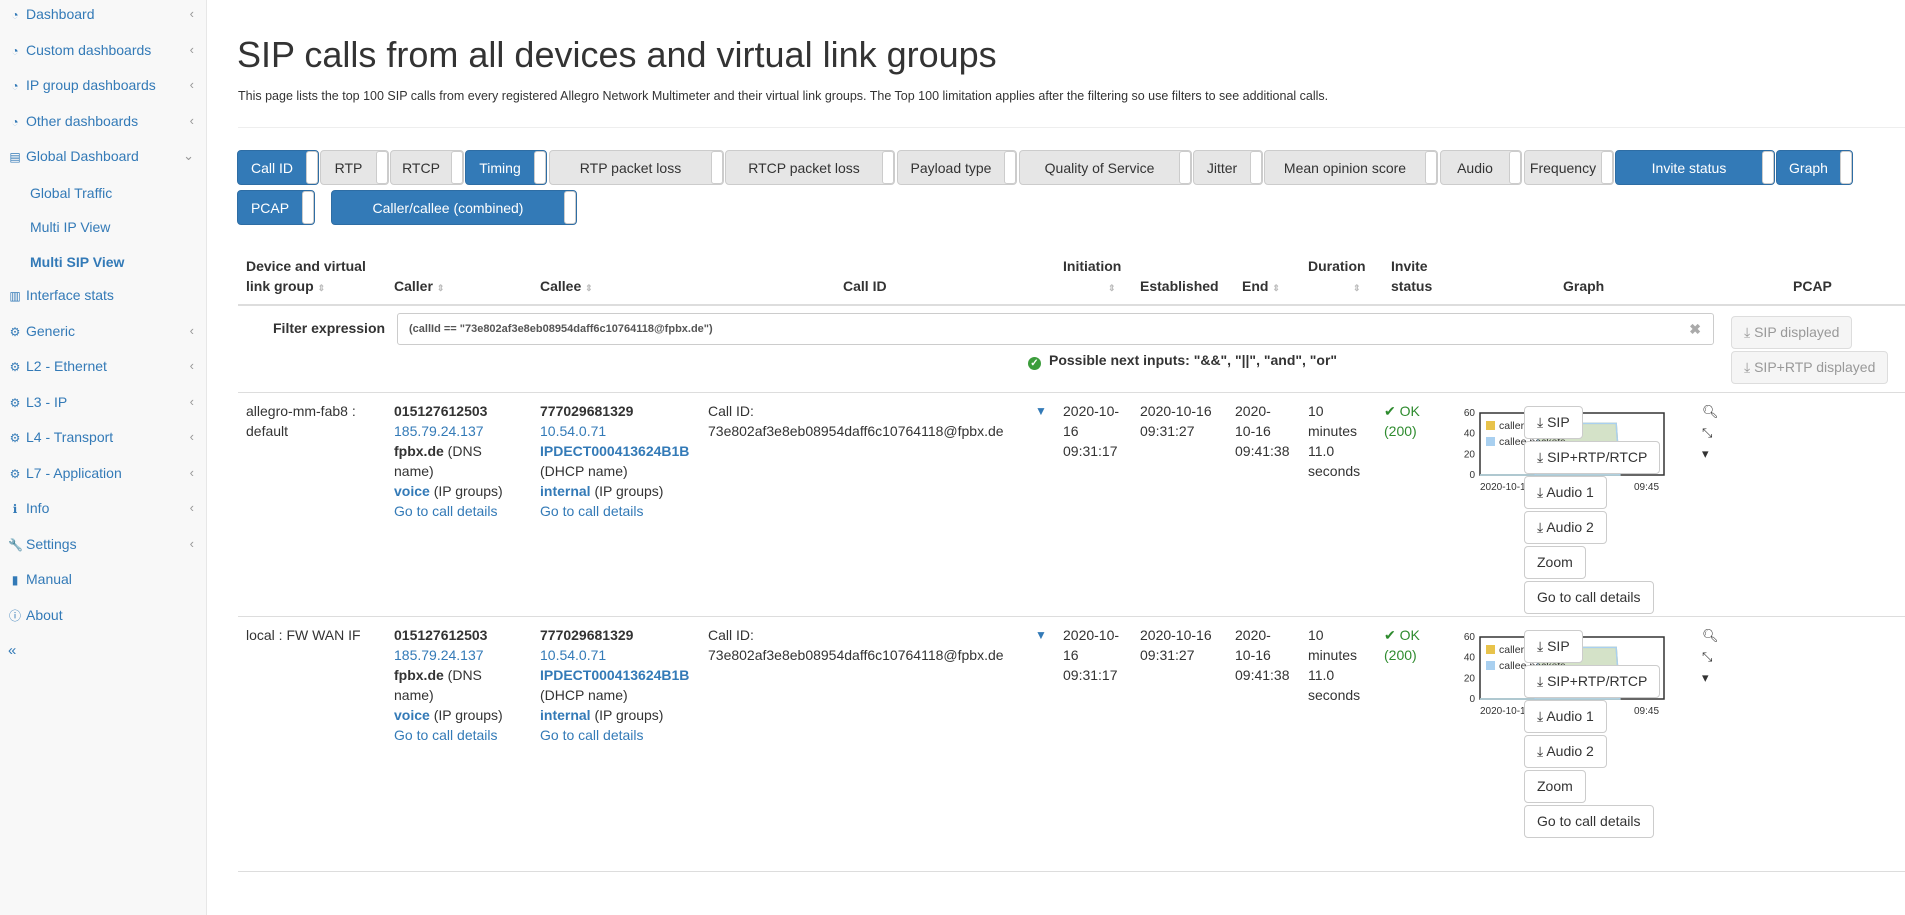 This screenshot has height=915, width=1905. I want to click on sidebar-item-other-dashboards: ◔ Other dashboards ‹, so click(103, 125).